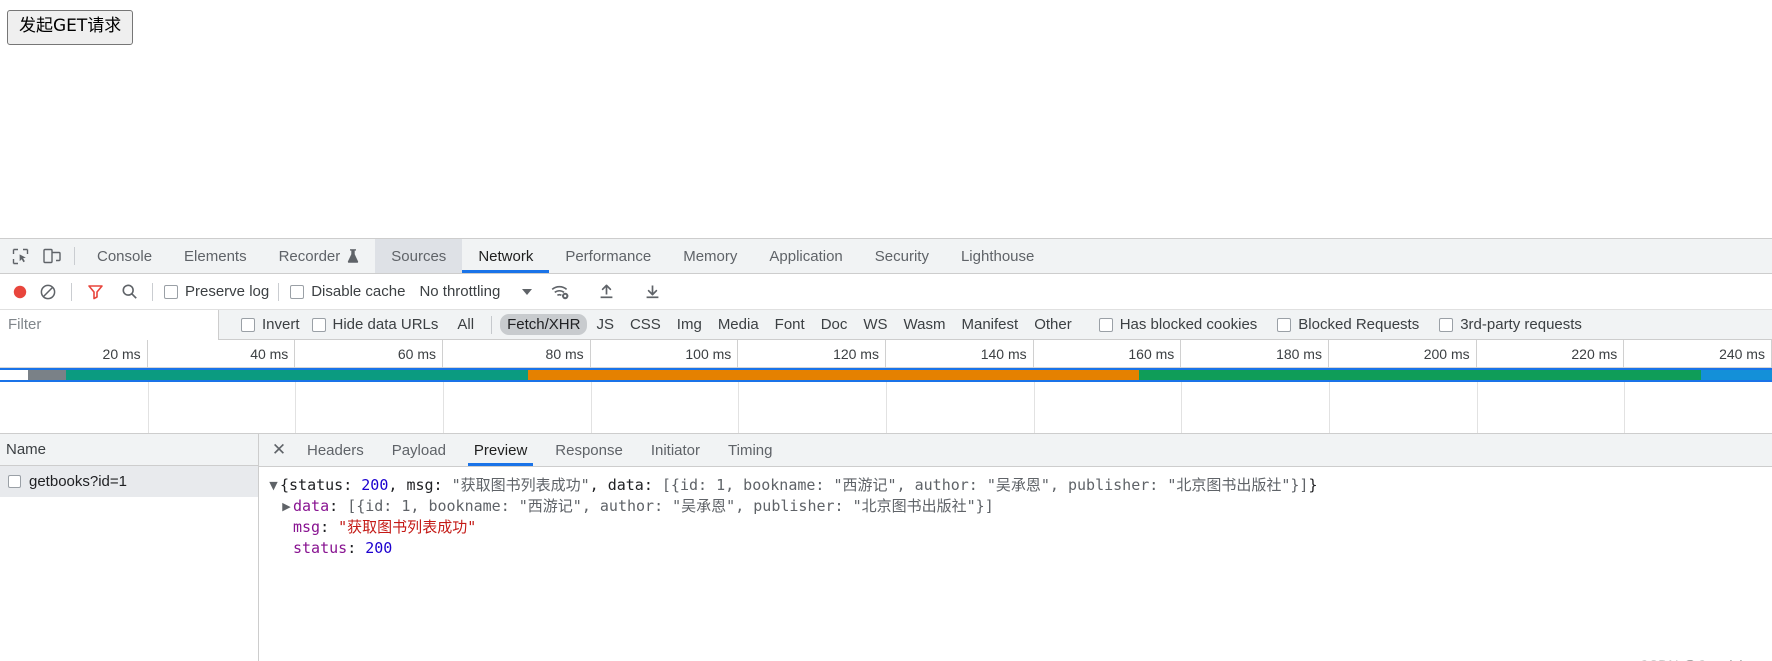  Describe the element at coordinates (20, 292) in the screenshot. I see `record-stop-icon` at that location.